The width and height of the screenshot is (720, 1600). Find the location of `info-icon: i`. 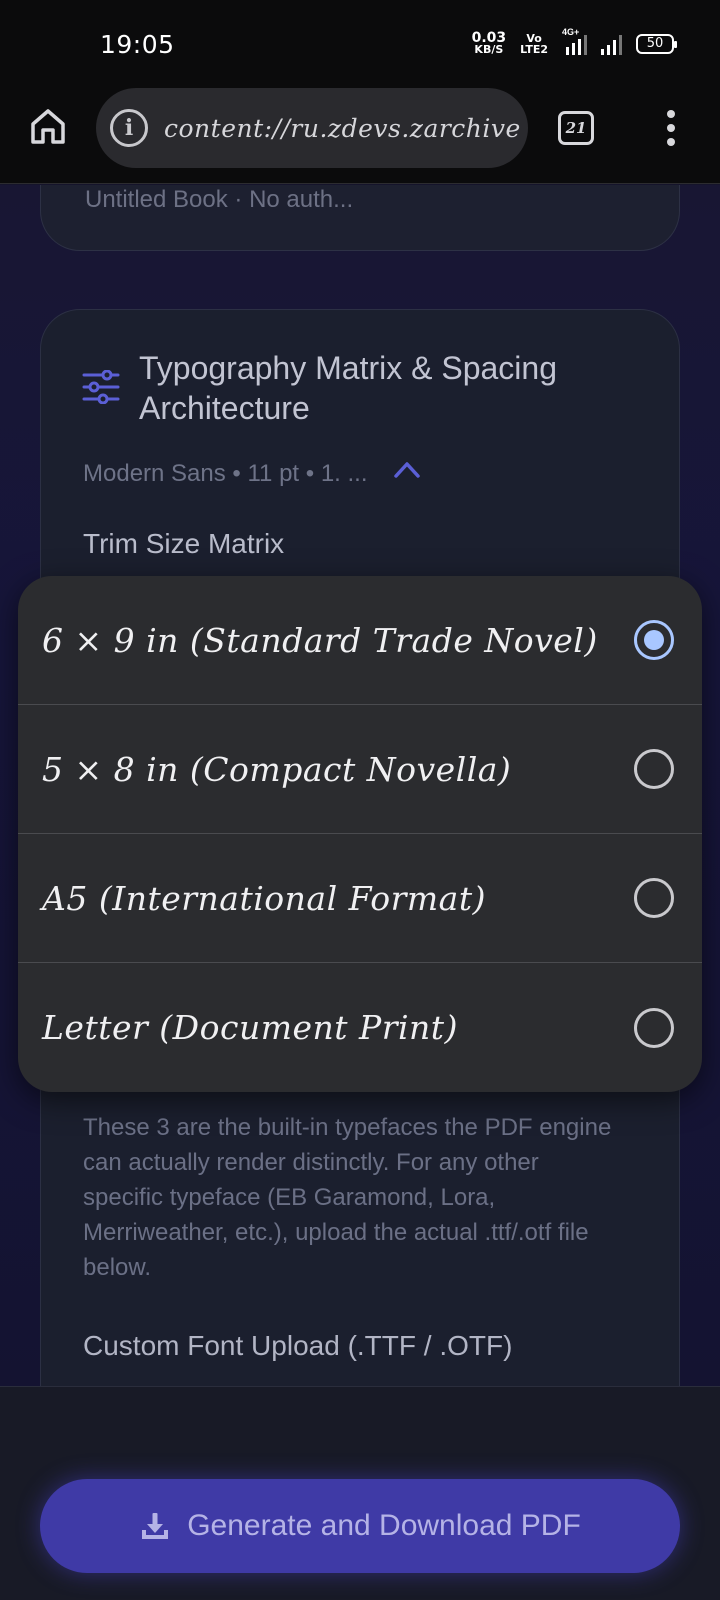

info-icon: i is located at coordinates (129, 128).